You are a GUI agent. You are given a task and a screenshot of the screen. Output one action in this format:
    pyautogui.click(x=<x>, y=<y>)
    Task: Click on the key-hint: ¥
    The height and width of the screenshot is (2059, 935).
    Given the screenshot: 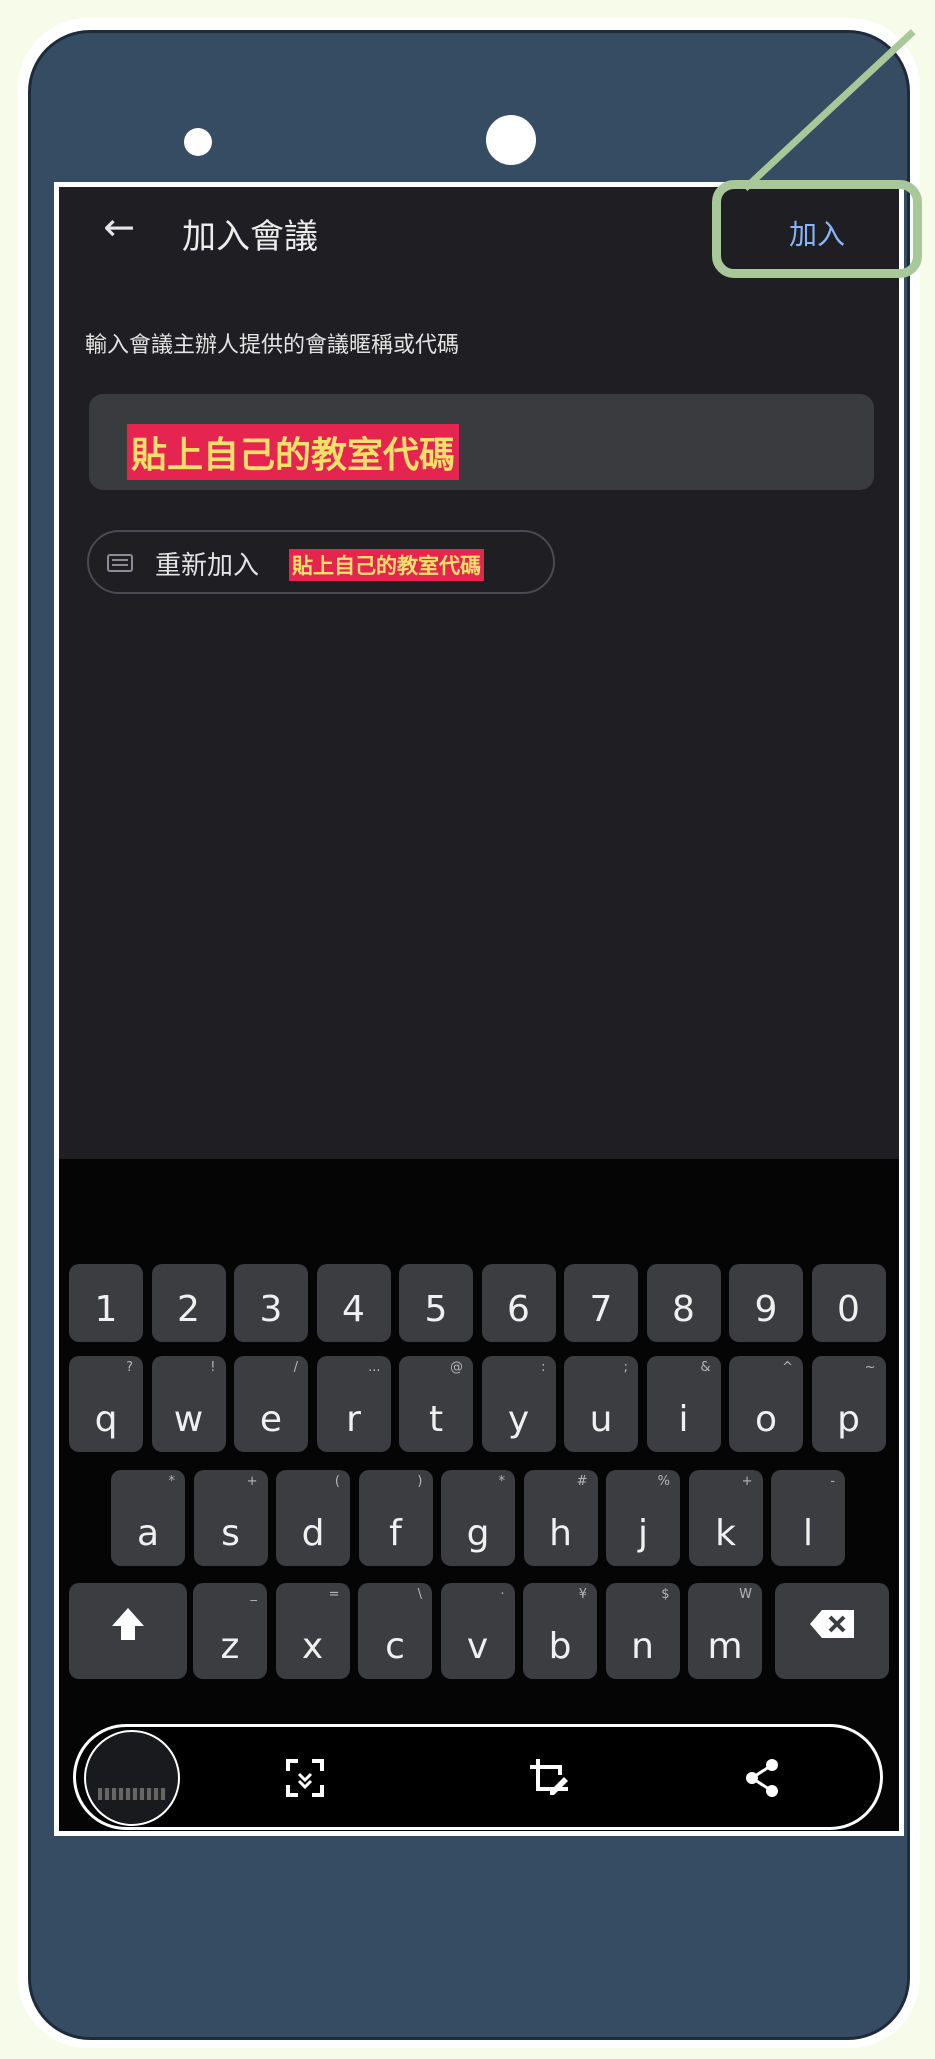 What is the action you would take?
    pyautogui.click(x=582, y=1594)
    